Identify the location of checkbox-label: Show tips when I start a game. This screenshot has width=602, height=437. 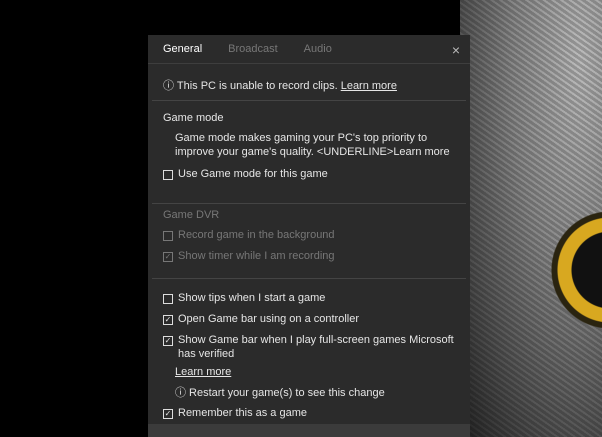
(252, 298).